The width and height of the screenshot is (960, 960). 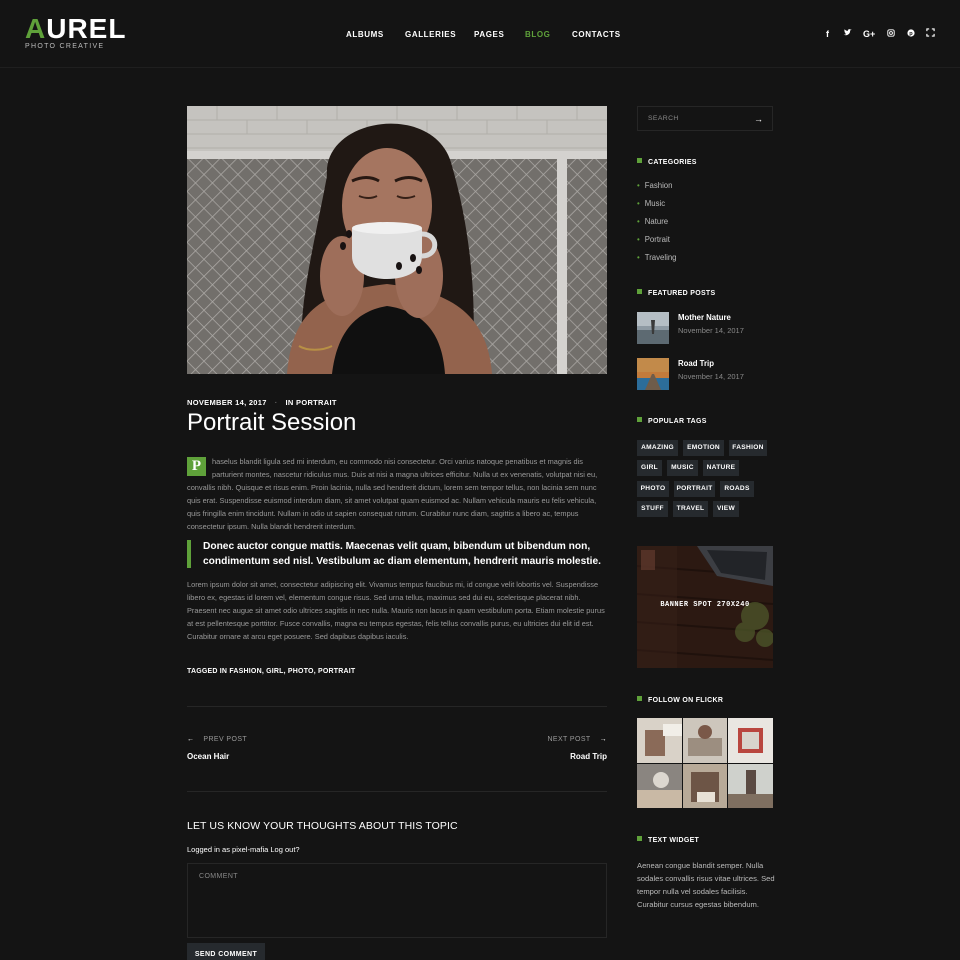 What do you see at coordinates (649, 468) in the screenshot?
I see `tag-girl: GIRL` at bounding box center [649, 468].